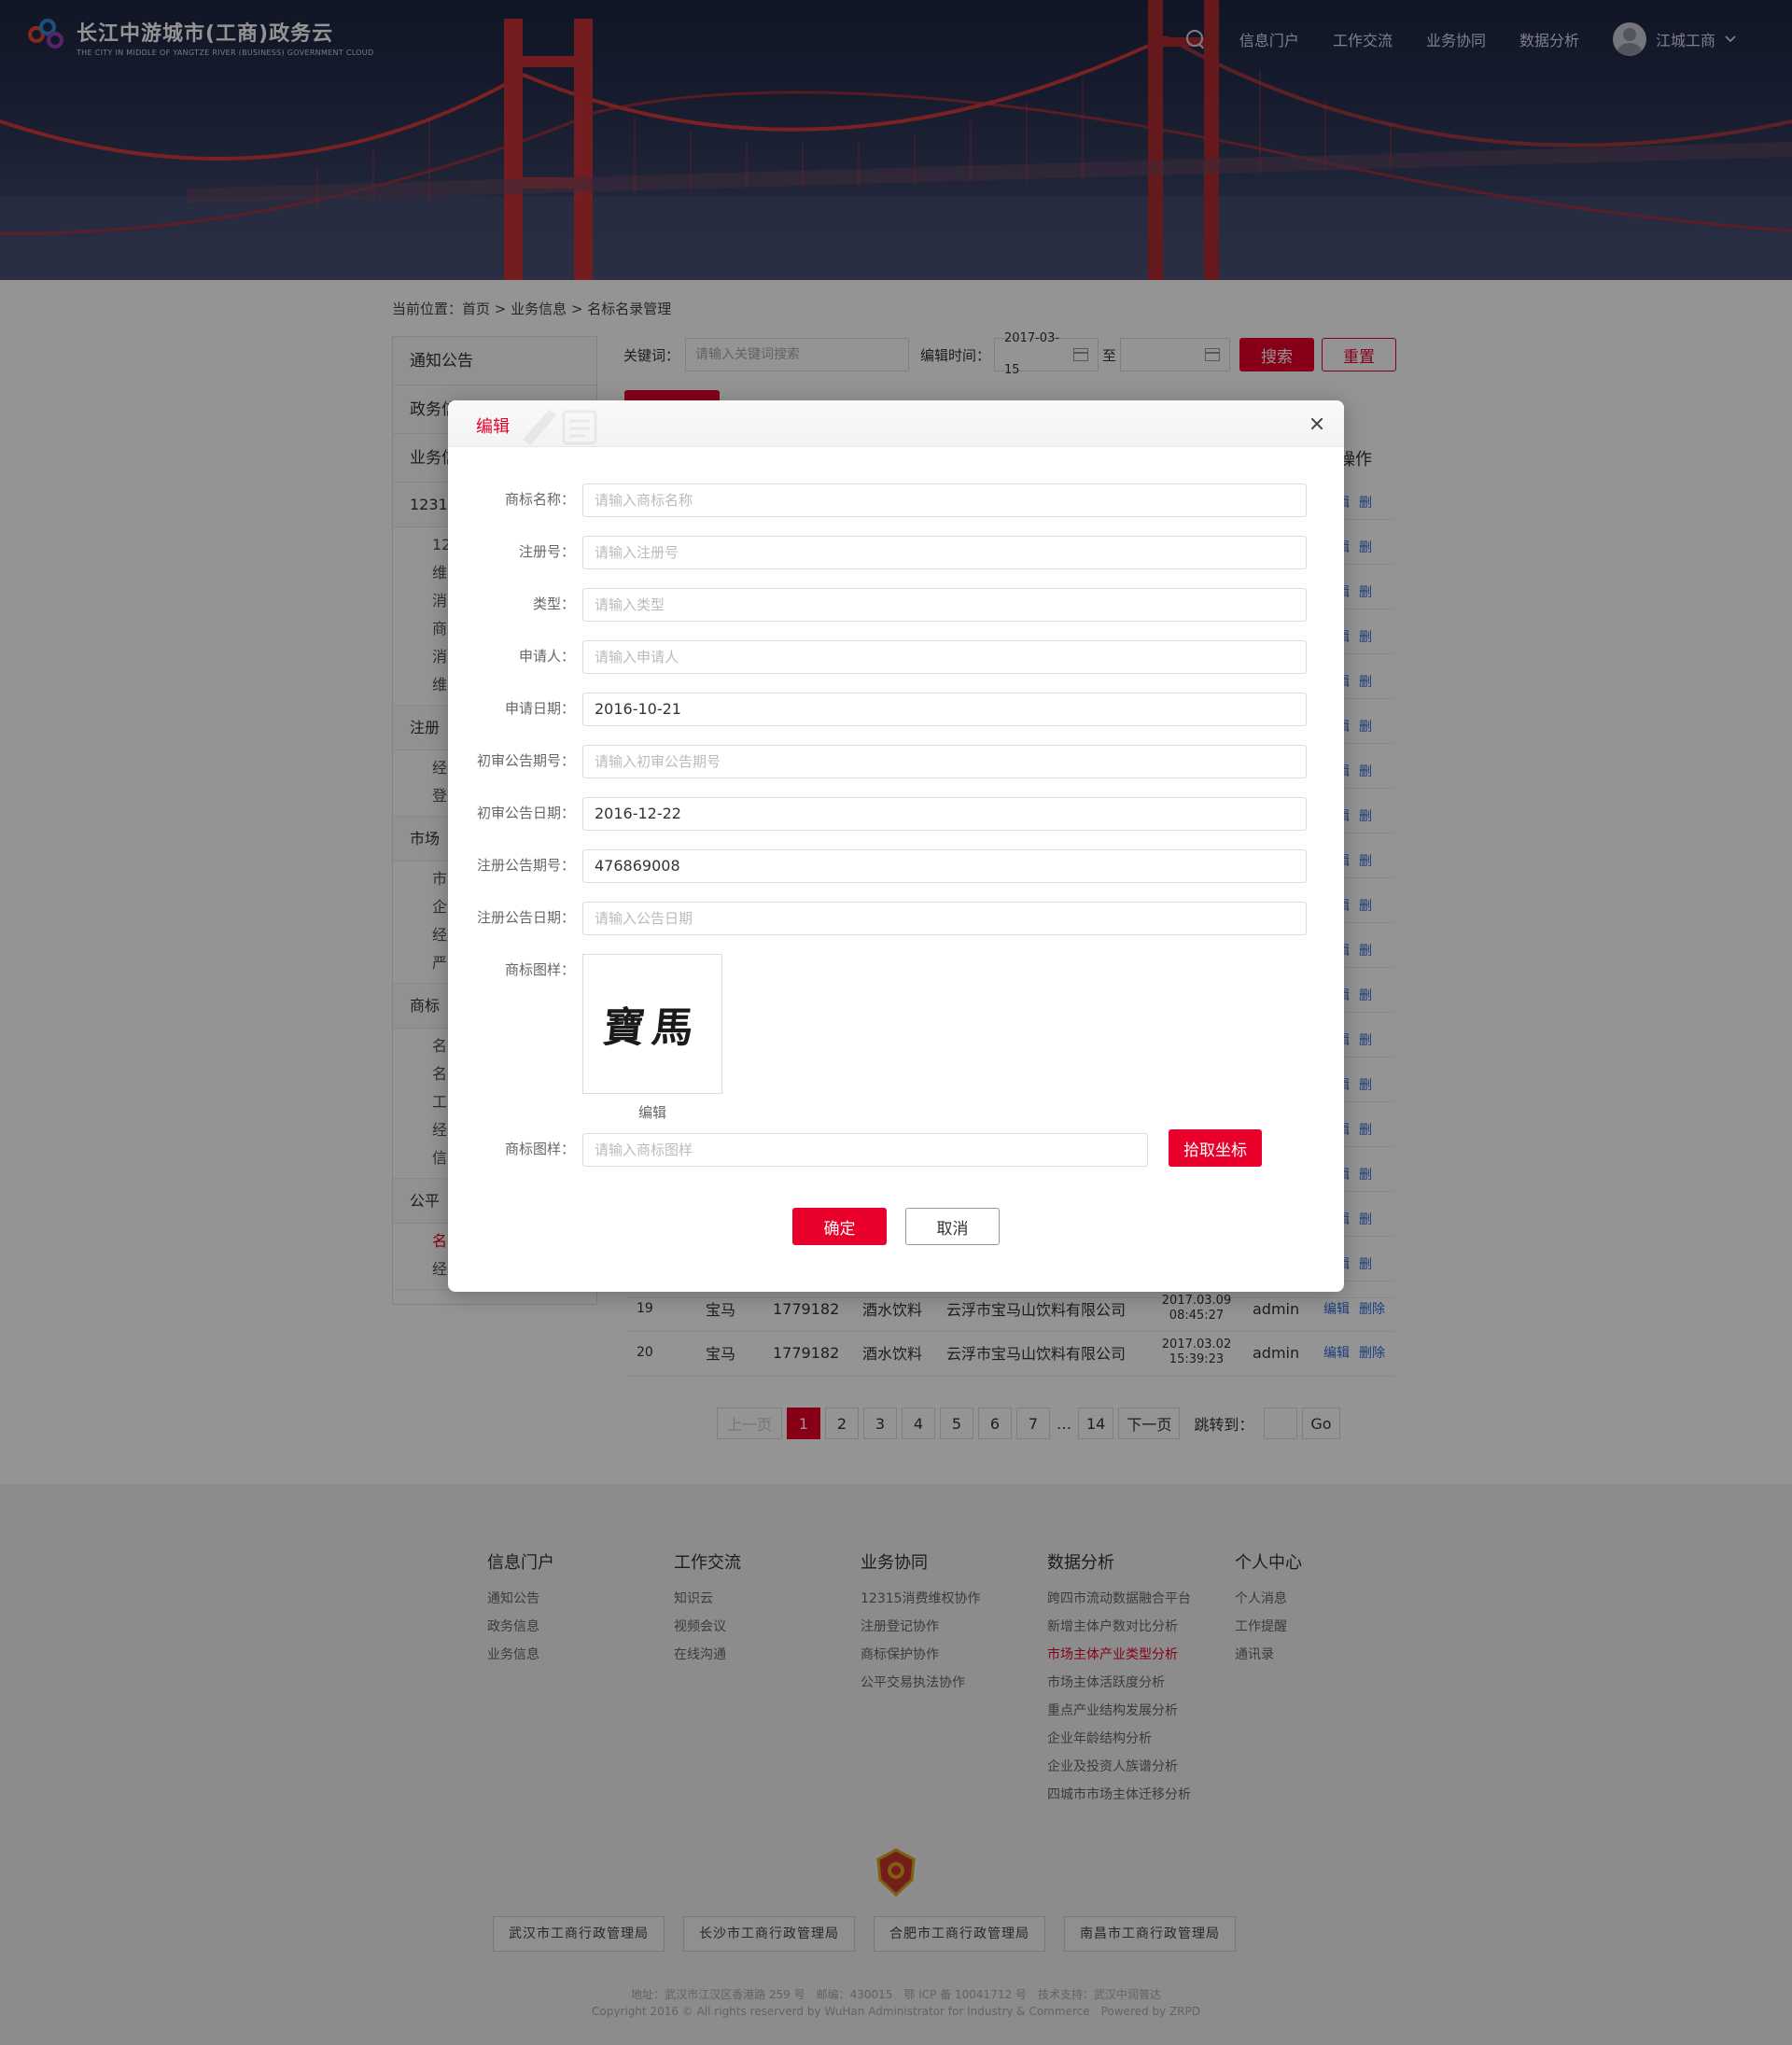 The height and width of the screenshot is (2045, 1792). I want to click on trademark-name-input: 请输入商标名称, so click(944, 500).